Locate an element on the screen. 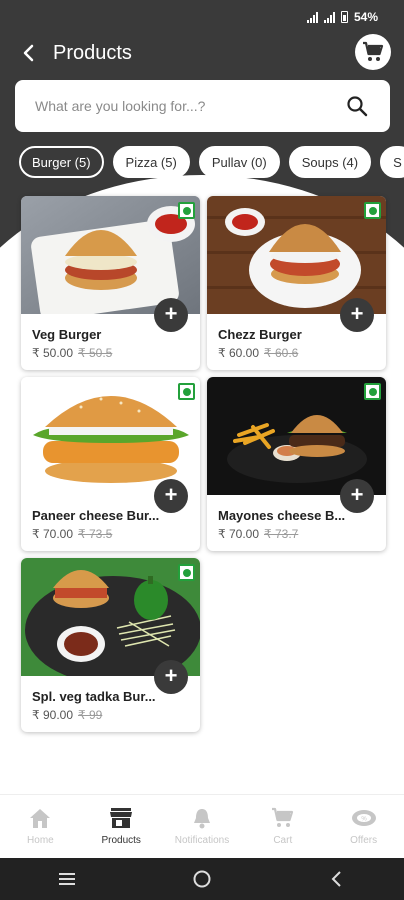  back-button is located at coordinates (29, 53).